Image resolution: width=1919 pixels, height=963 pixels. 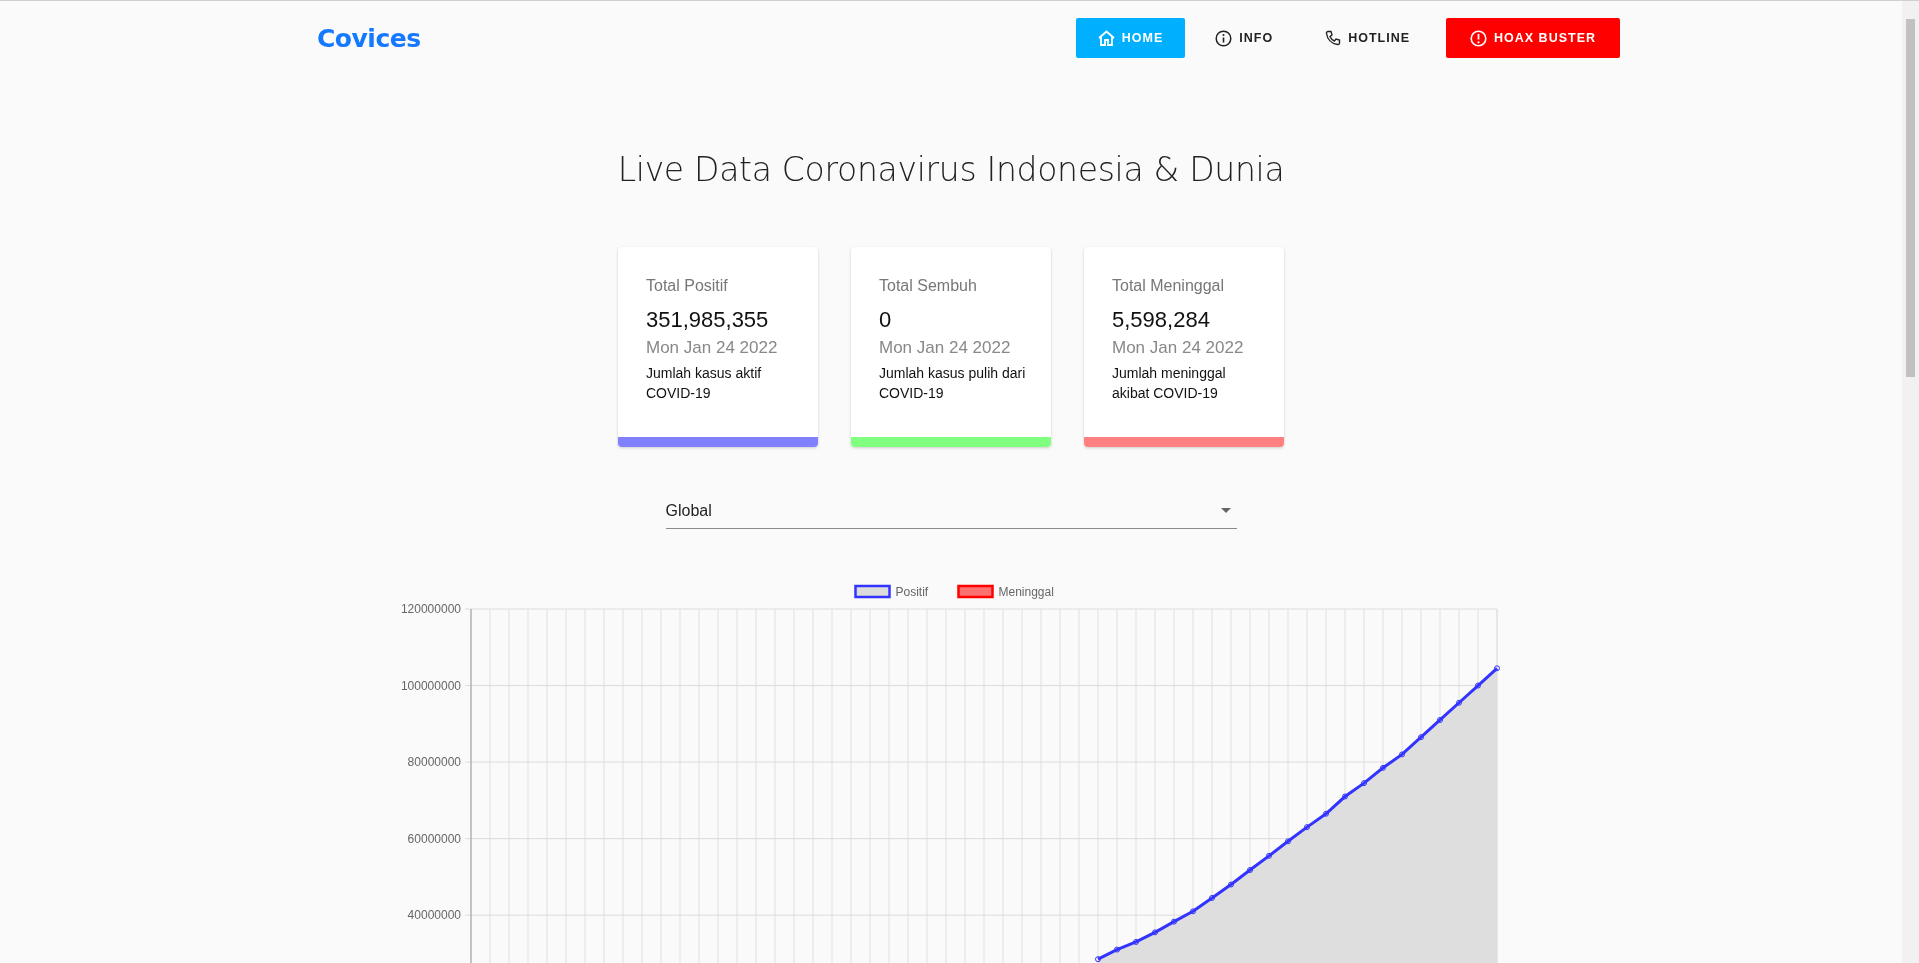 What do you see at coordinates (1169, 286) in the screenshot?
I see `card-label: Total Meninggal` at bounding box center [1169, 286].